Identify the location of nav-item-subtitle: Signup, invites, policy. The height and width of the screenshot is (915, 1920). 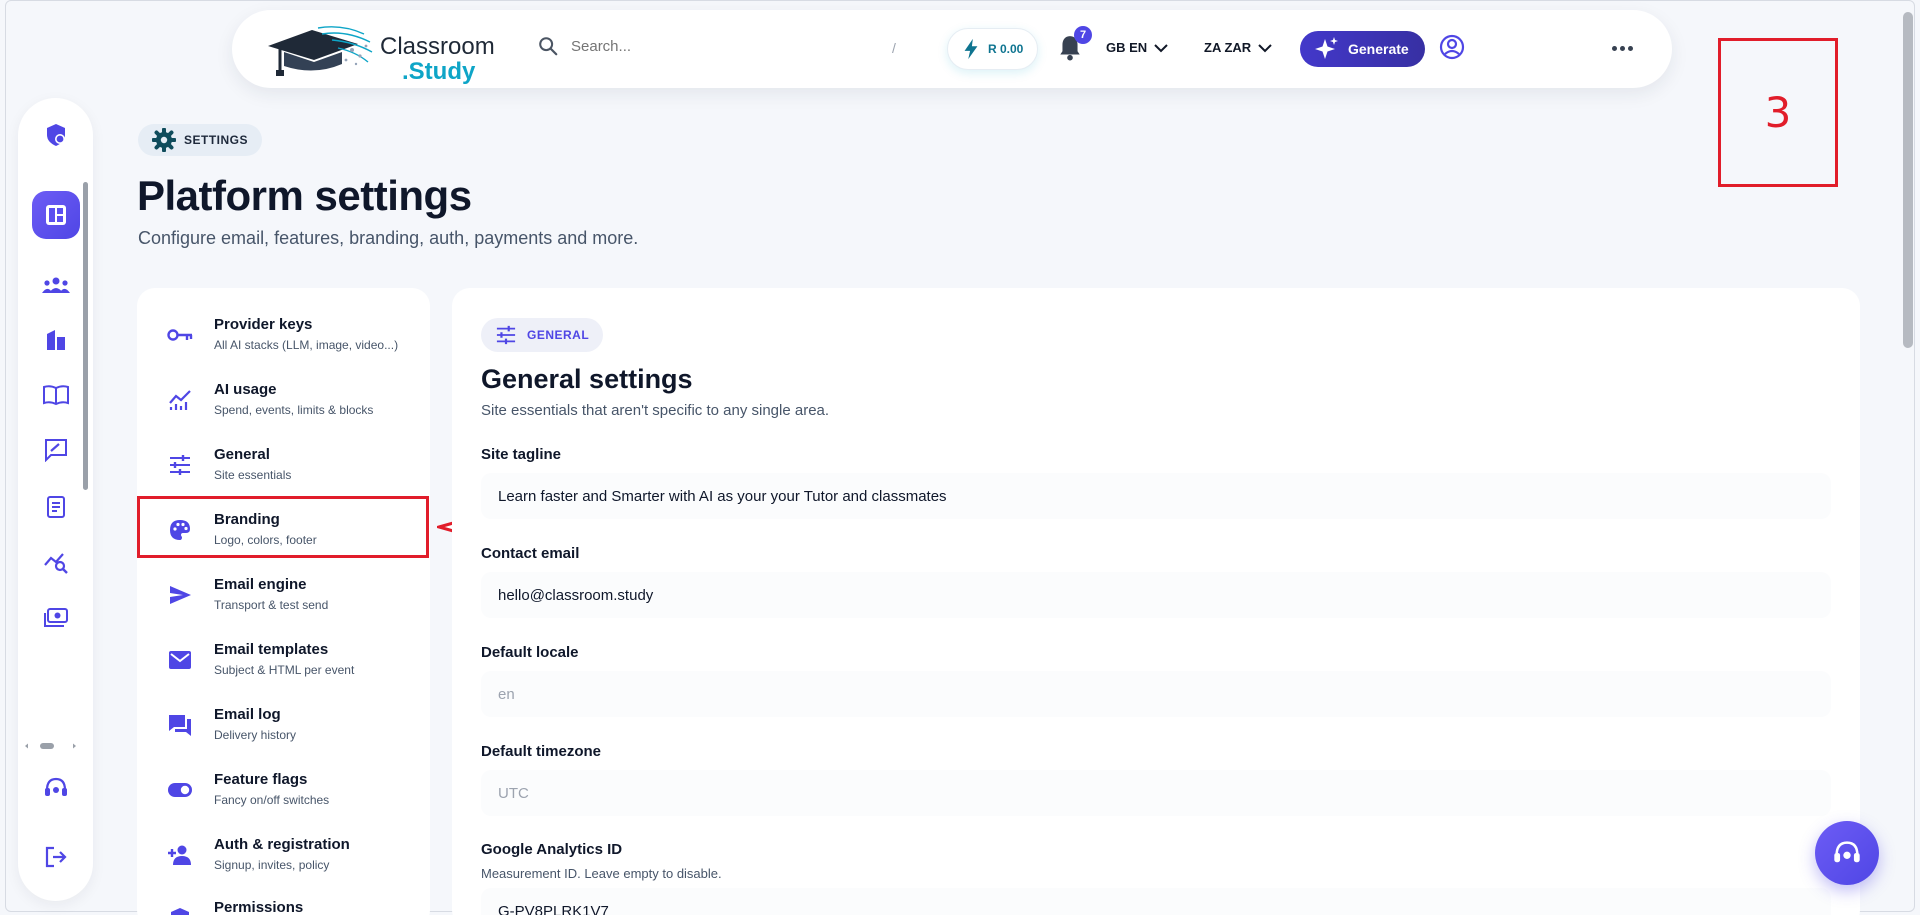
(272, 865).